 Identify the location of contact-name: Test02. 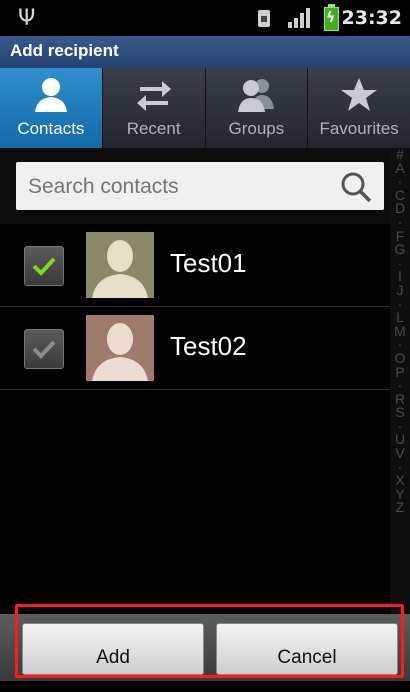
(208, 346).